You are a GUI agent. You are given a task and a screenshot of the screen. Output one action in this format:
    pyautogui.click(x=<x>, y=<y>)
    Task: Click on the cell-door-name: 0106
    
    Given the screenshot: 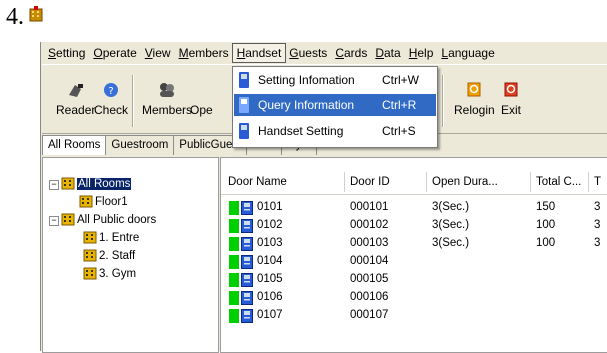 What is the action you would take?
    pyautogui.click(x=270, y=297)
    